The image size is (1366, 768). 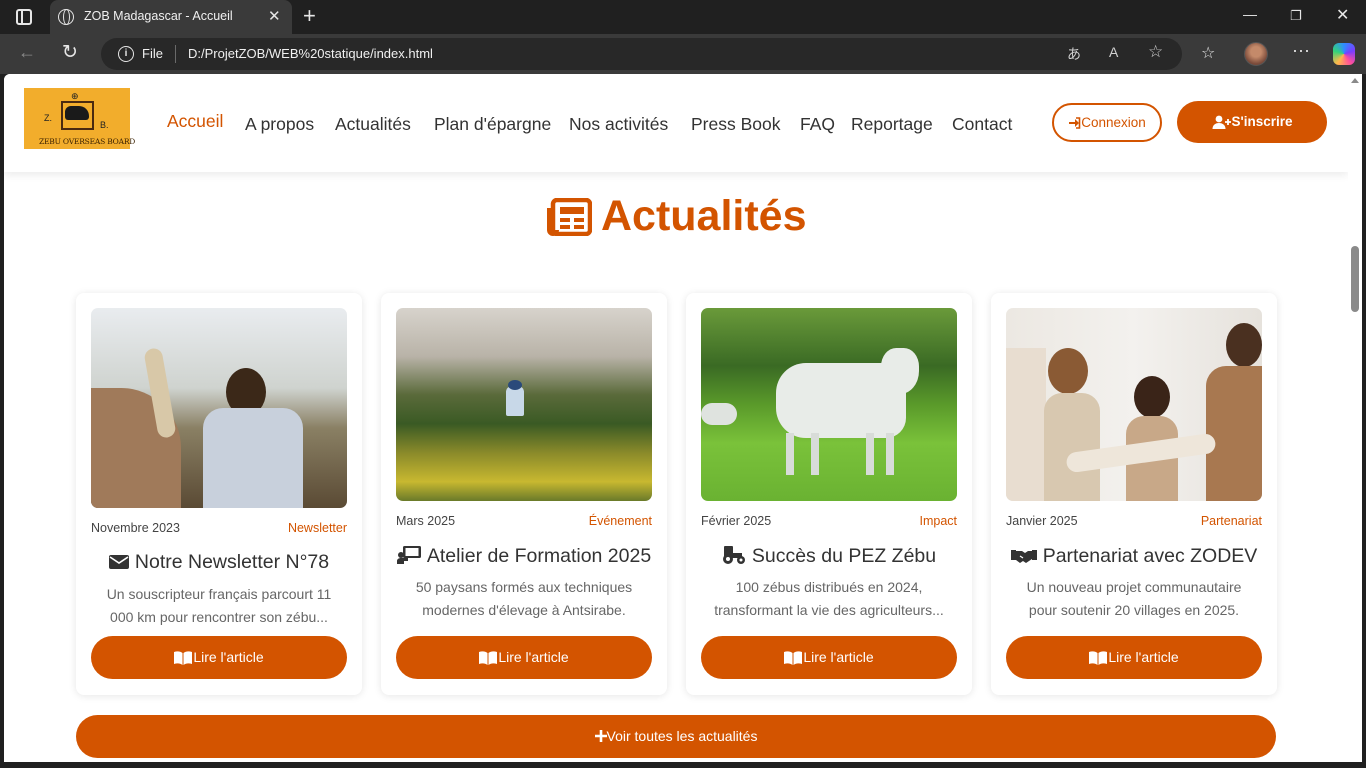 I want to click on tab-title: ZOB Madagascar - Accueil, so click(x=158, y=16).